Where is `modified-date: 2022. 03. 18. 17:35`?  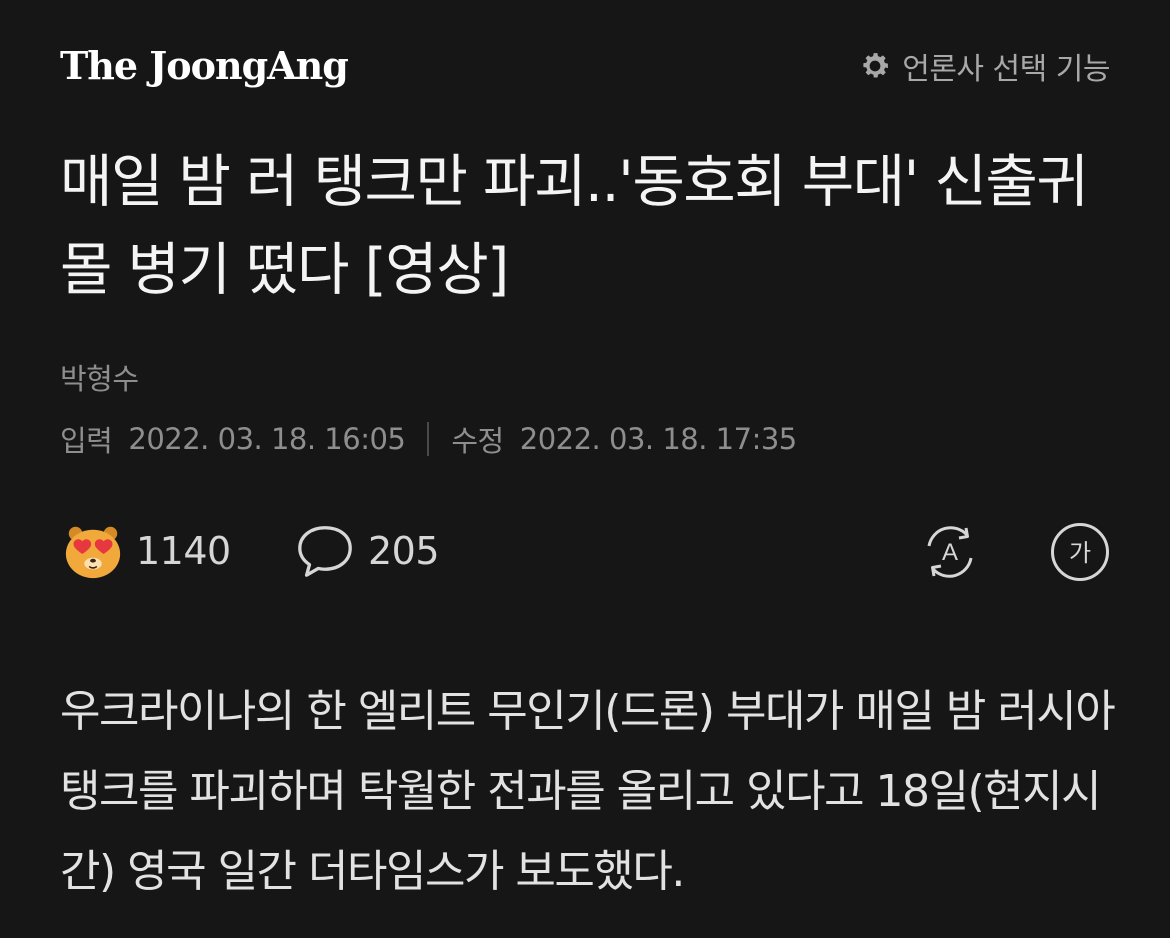 modified-date: 2022. 03. 18. 17:35 is located at coordinates (658, 439).